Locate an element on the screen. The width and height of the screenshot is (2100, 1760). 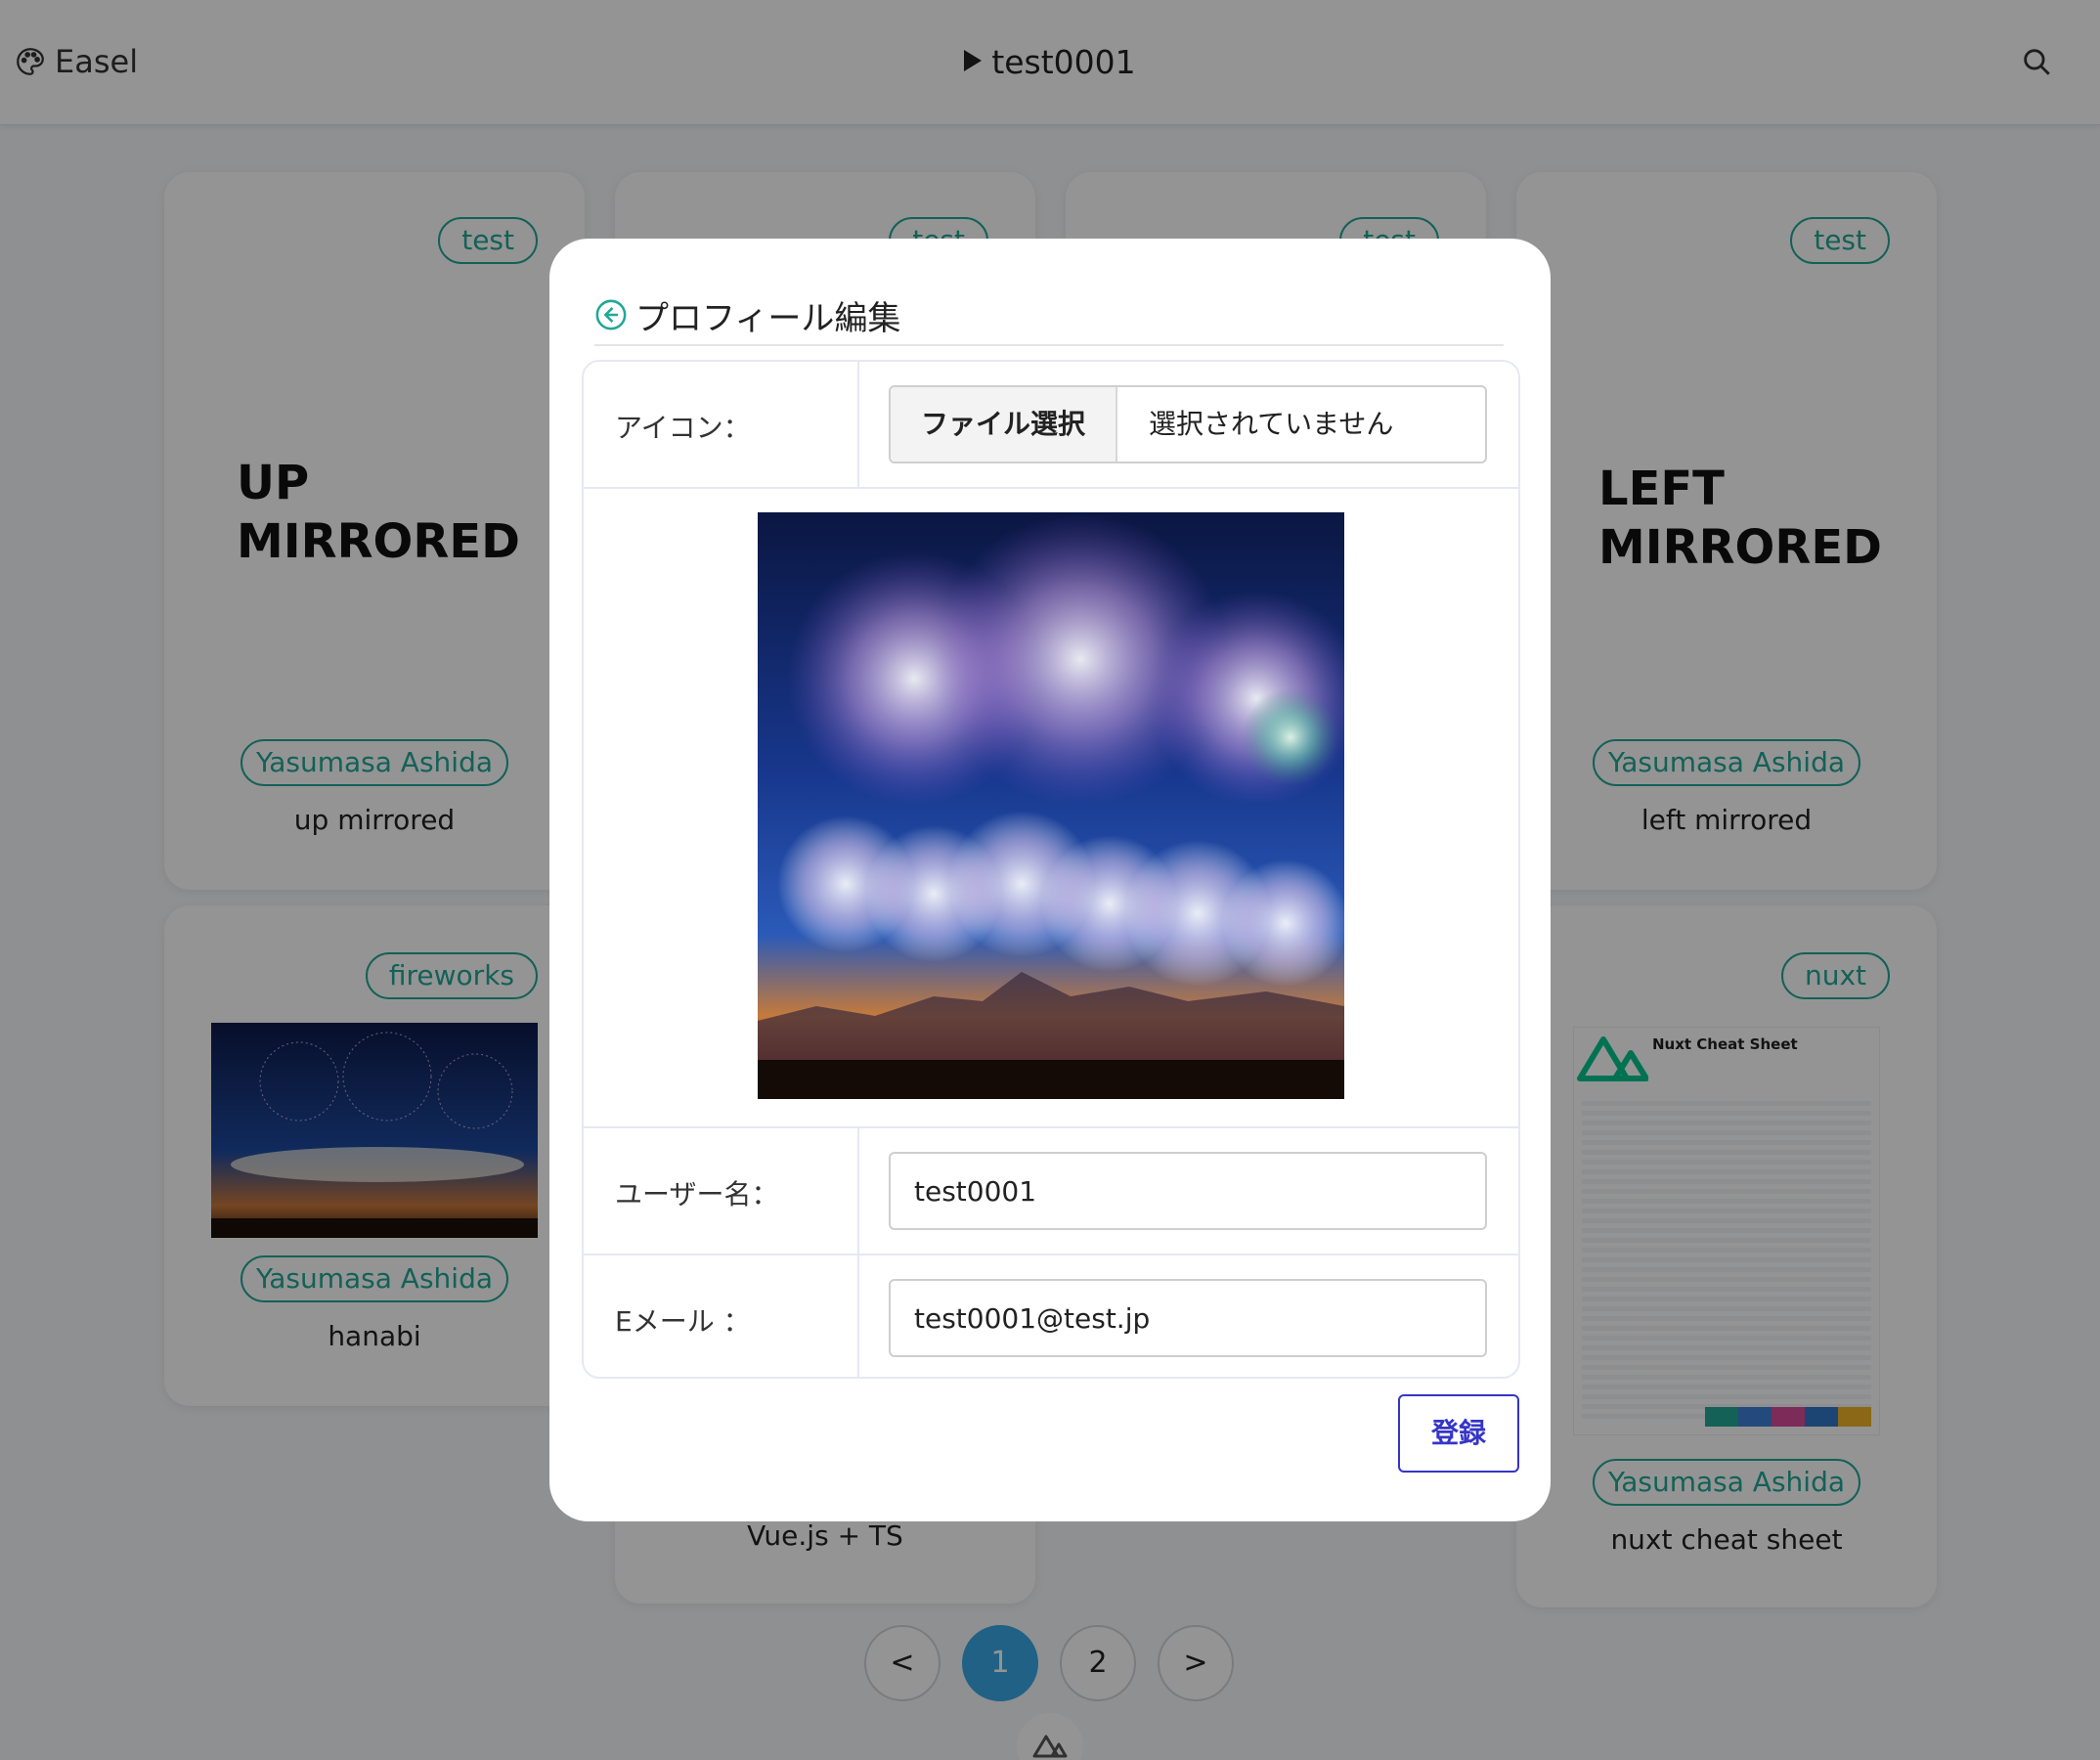
username-row: ユーザー名： is located at coordinates (1051, 1191).